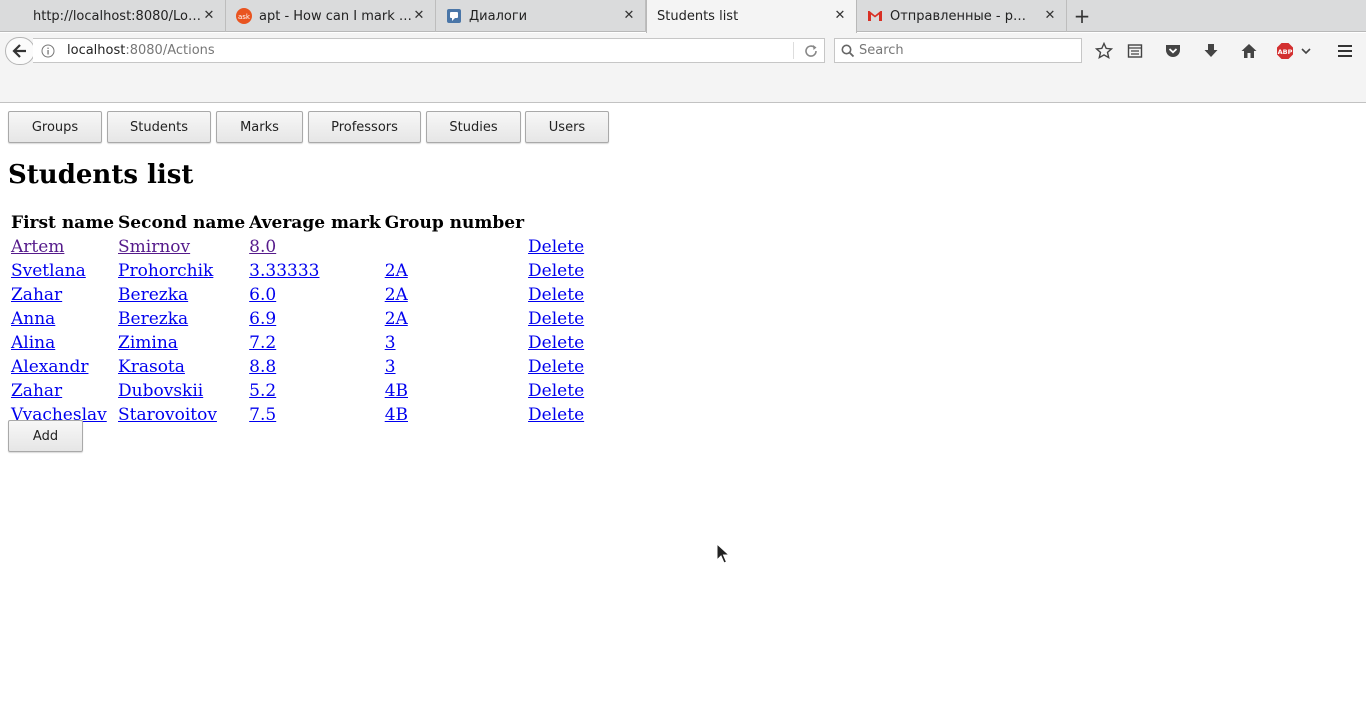 This screenshot has height=720, width=1366. What do you see at coordinates (262, 295) in the screenshot?
I see `average-mark-link: 6.0` at bounding box center [262, 295].